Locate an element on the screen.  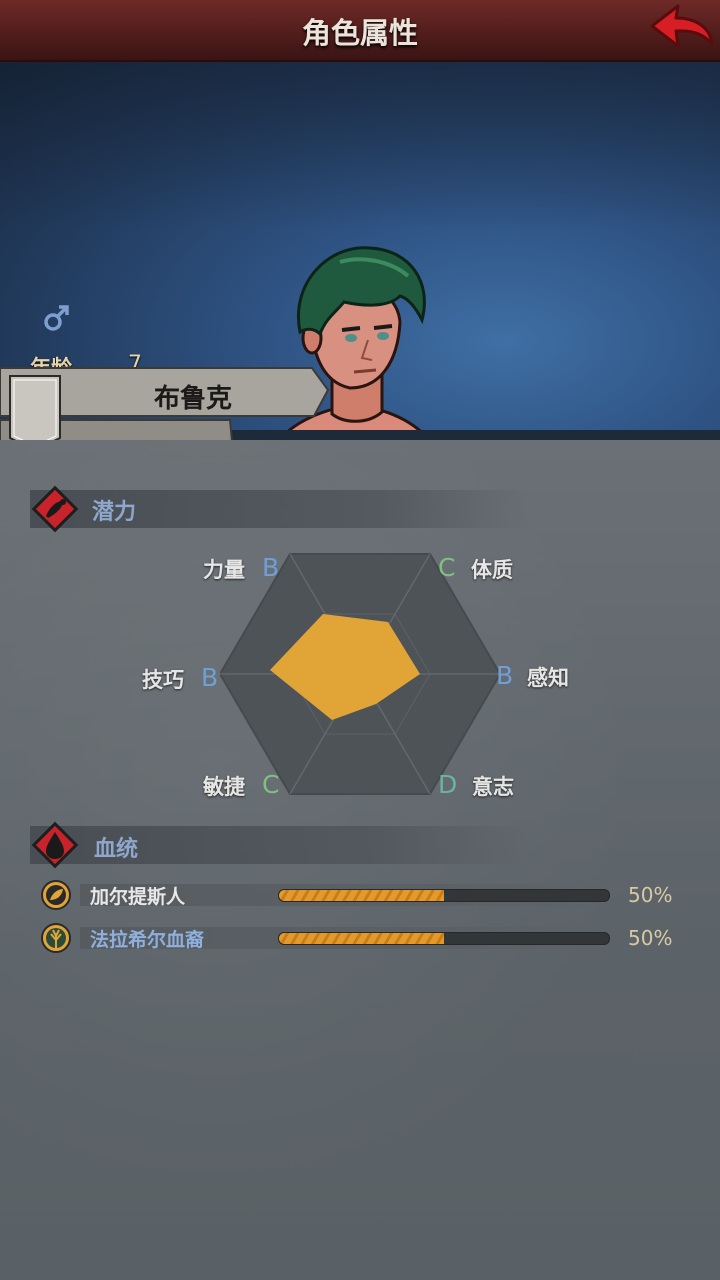
stat-label-skill: 技巧 is located at coordinates (163, 680).